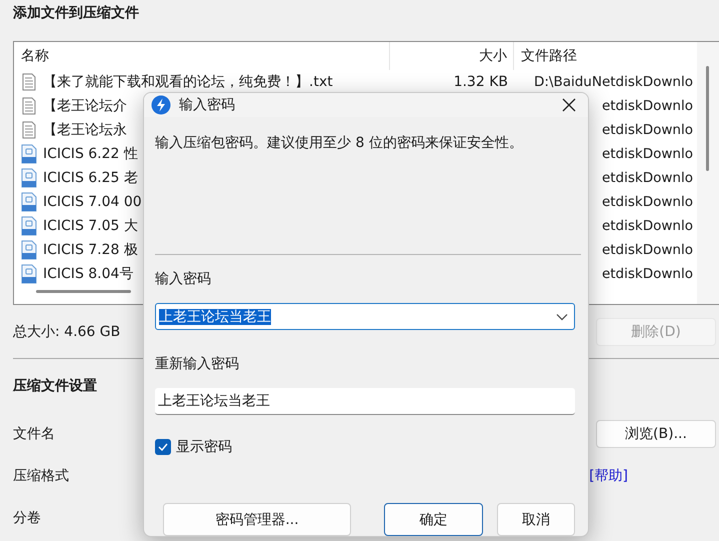 This screenshot has height=541, width=719. Describe the element at coordinates (536, 519) in the screenshot. I see `cancel-button: 取消` at that location.